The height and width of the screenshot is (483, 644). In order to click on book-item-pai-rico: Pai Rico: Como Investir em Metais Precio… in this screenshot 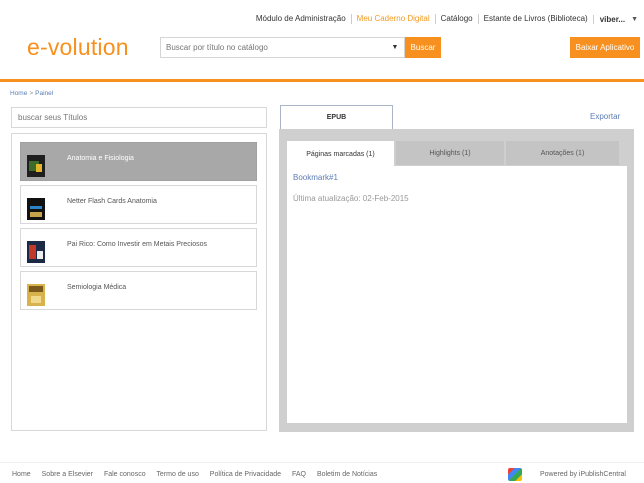, I will do `click(138, 247)`.